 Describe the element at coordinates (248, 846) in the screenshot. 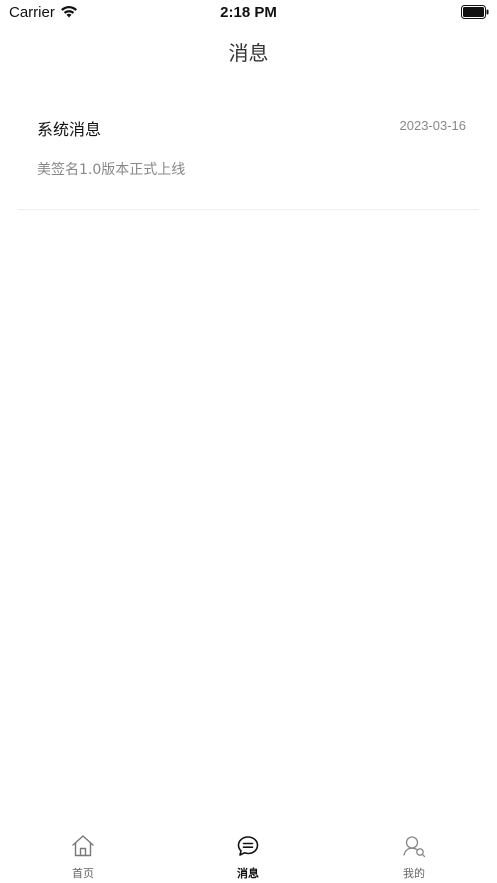

I see `message-icon` at that location.